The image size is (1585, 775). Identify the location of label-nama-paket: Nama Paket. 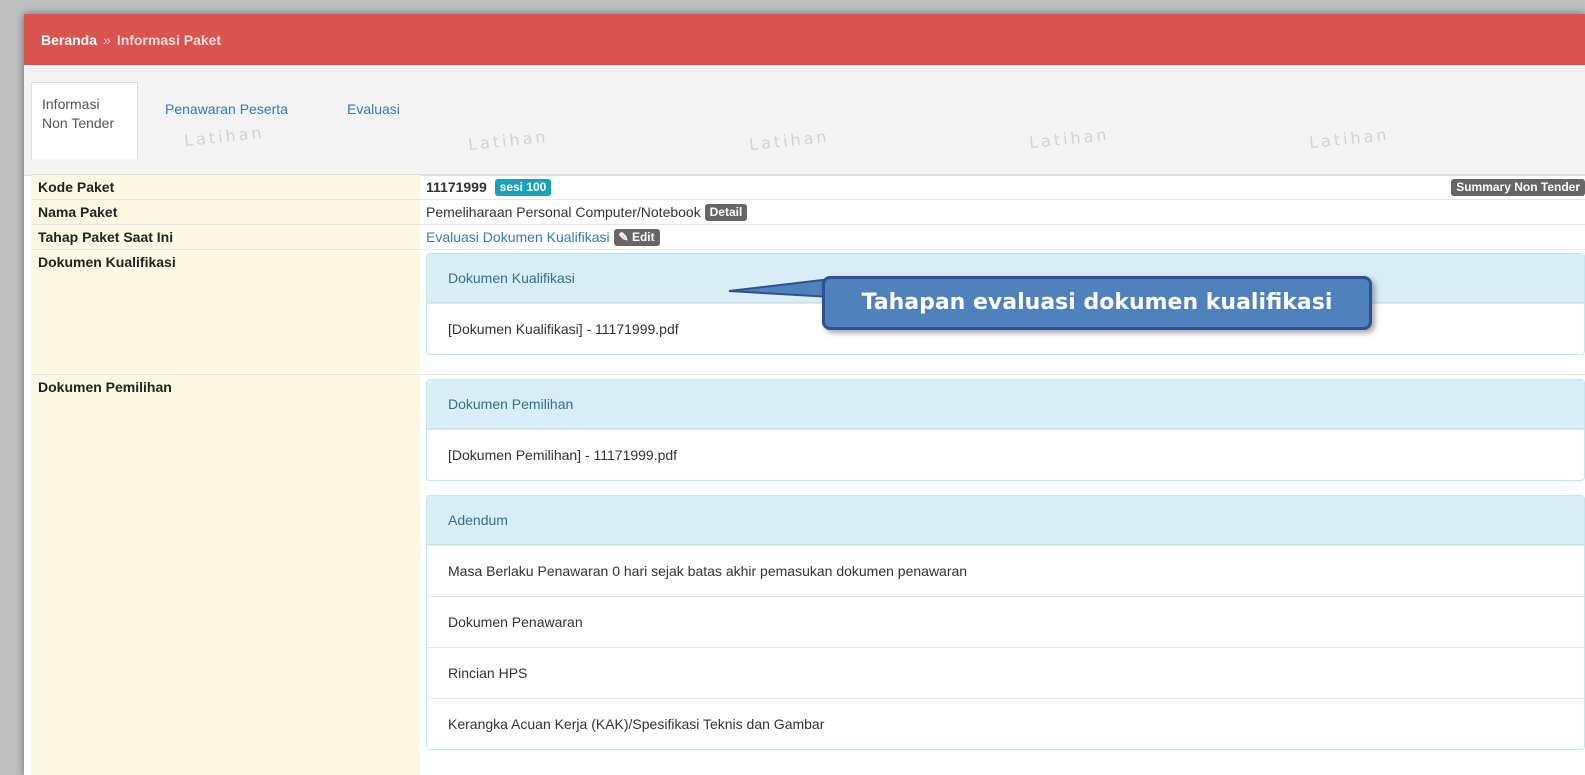
(225, 212).